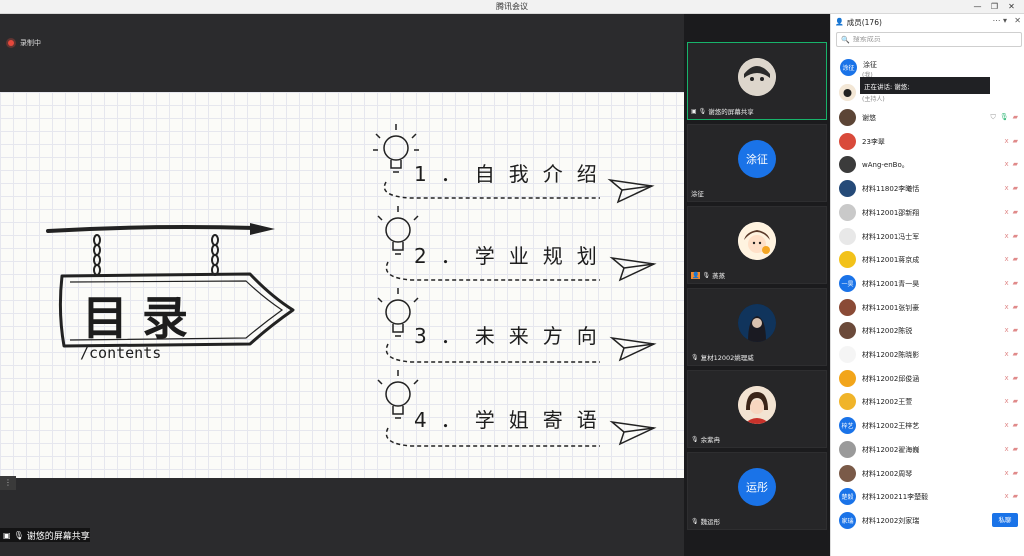 This screenshot has height=556, width=1024. Describe the element at coordinates (927, 283) in the screenshot. I see `member-row: 一昊 材料12001青一昊 ⅹ ▰` at that location.